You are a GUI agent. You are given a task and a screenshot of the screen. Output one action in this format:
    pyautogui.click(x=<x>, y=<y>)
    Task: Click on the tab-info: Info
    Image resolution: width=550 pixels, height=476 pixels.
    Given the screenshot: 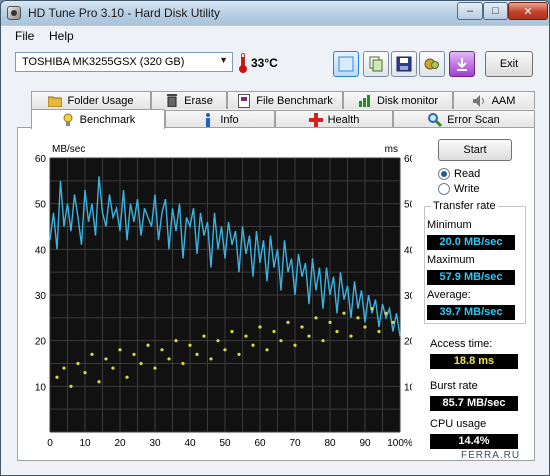 What is the action you would take?
    pyautogui.click(x=220, y=119)
    